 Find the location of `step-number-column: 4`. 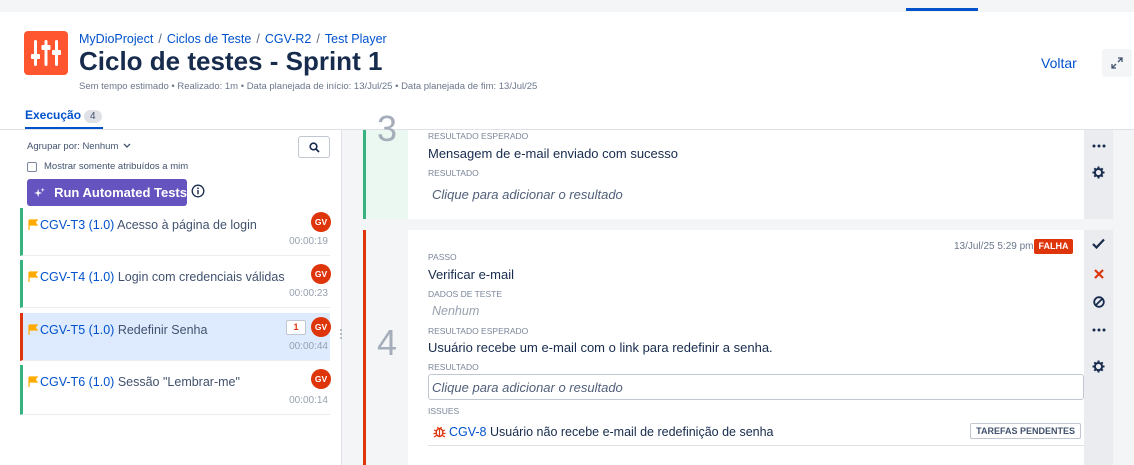

step-number-column: 4 is located at coordinates (387, 347).